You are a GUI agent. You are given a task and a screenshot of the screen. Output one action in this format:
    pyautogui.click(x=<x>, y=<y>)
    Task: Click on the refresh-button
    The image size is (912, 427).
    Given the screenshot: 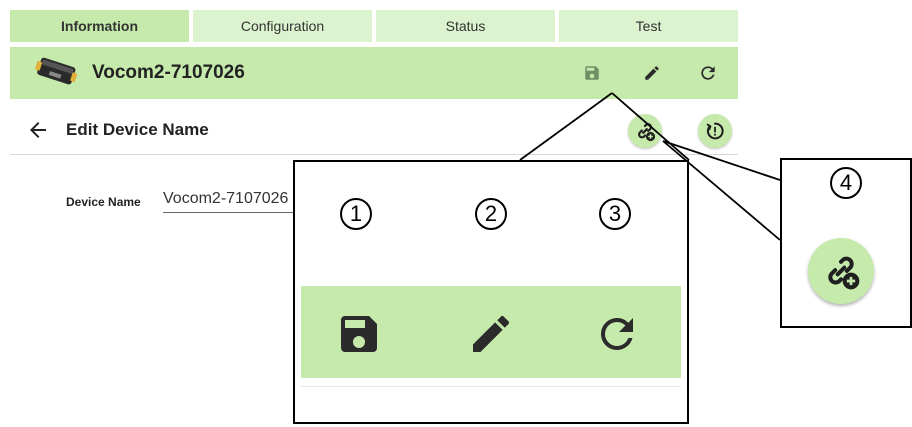 What is the action you would take?
    pyautogui.click(x=708, y=73)
    